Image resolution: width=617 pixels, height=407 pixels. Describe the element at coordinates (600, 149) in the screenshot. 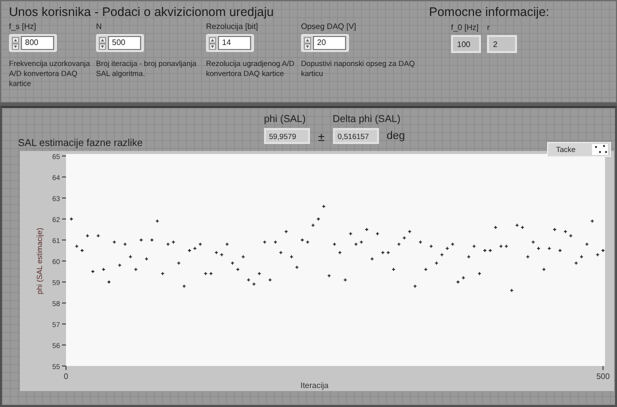

I see `point-style-icon` at that location.